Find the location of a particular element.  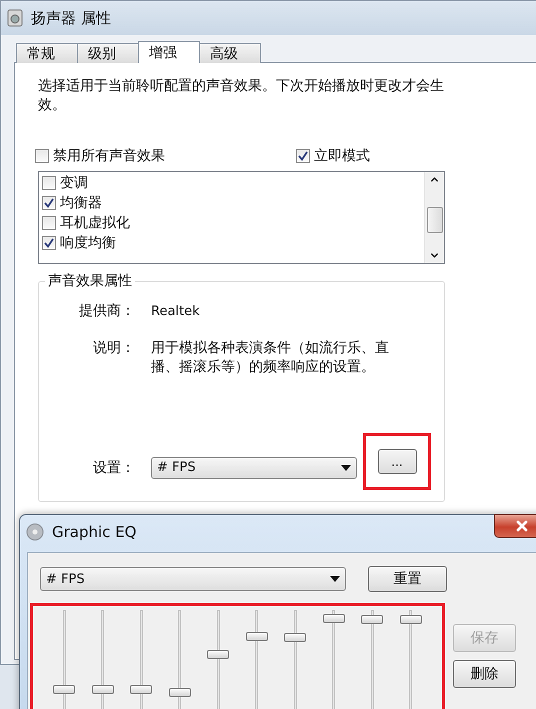

description-label: 说明： is located at coordinates (114, 348).